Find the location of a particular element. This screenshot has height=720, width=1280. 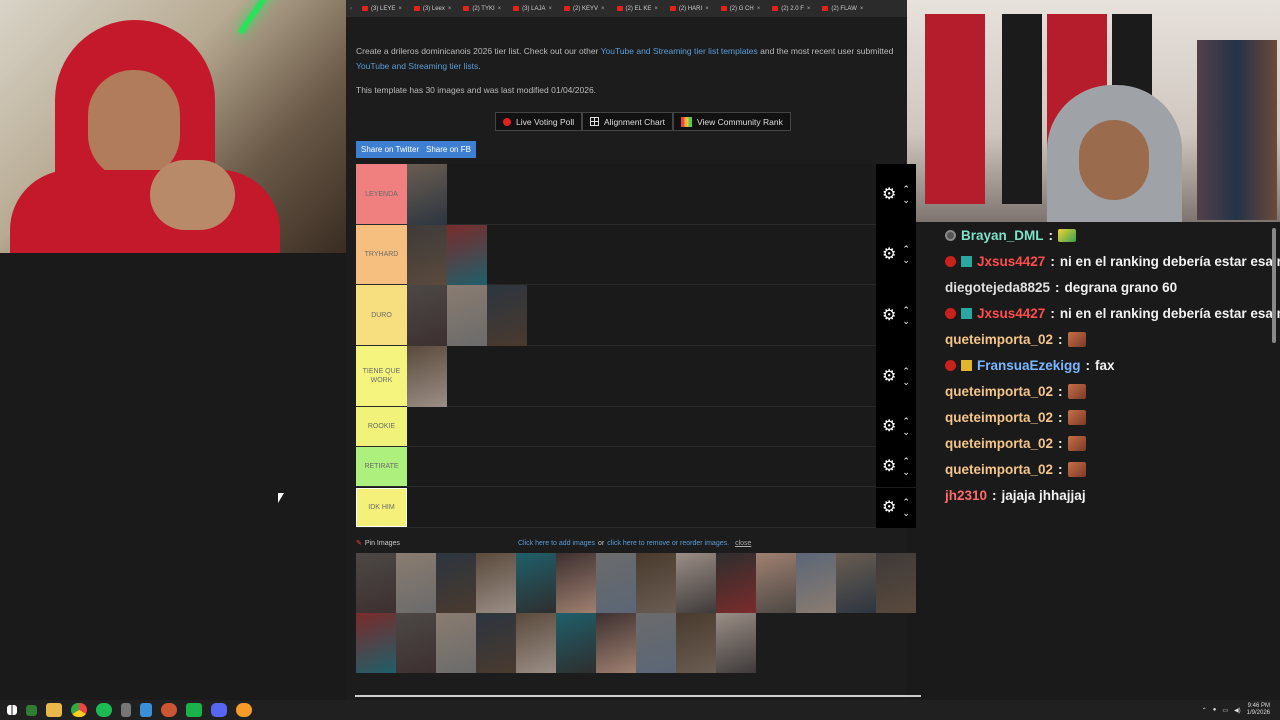

chat-scrollbar is located at coordinates (1274, 285).